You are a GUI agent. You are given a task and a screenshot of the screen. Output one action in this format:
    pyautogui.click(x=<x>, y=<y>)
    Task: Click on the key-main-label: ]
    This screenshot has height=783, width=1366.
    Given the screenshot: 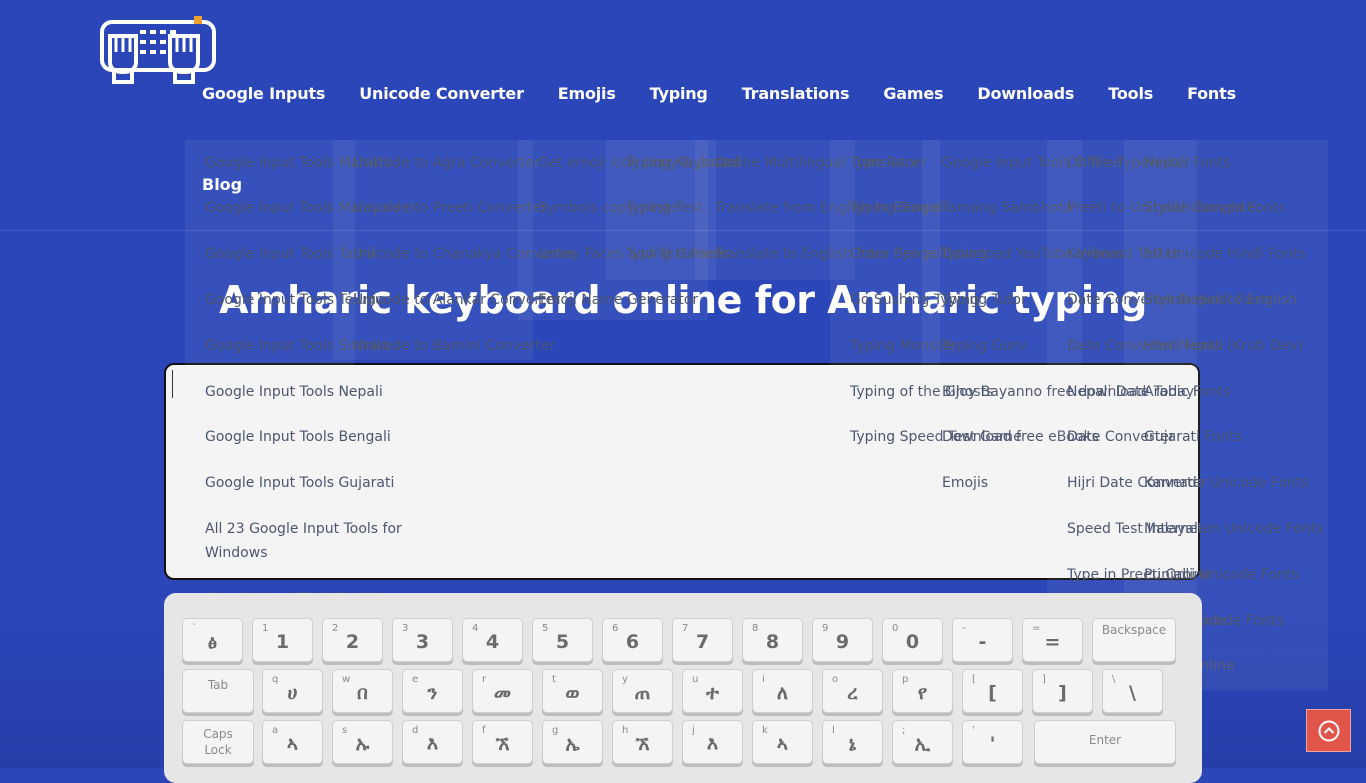 What is the action you would take?
    pyautogui.click(x=1062, y=693)
    